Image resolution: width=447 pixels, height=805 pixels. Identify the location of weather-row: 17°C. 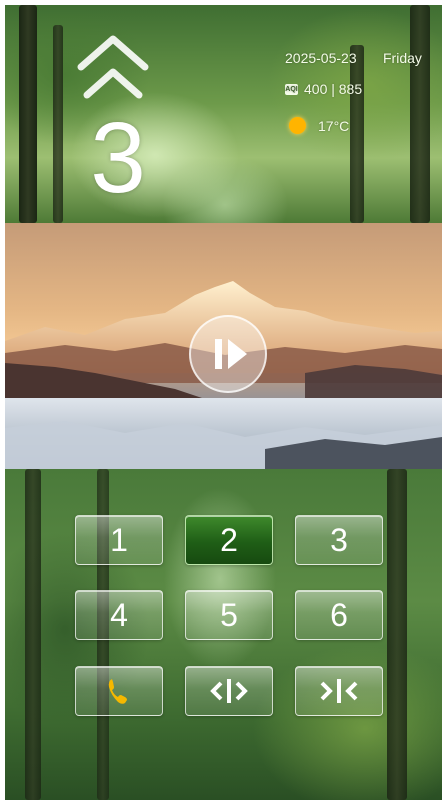
(319, 125).